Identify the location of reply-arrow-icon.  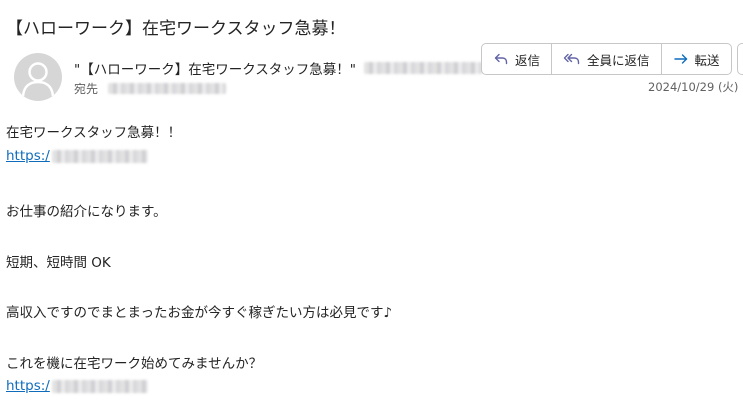
(501, 59).